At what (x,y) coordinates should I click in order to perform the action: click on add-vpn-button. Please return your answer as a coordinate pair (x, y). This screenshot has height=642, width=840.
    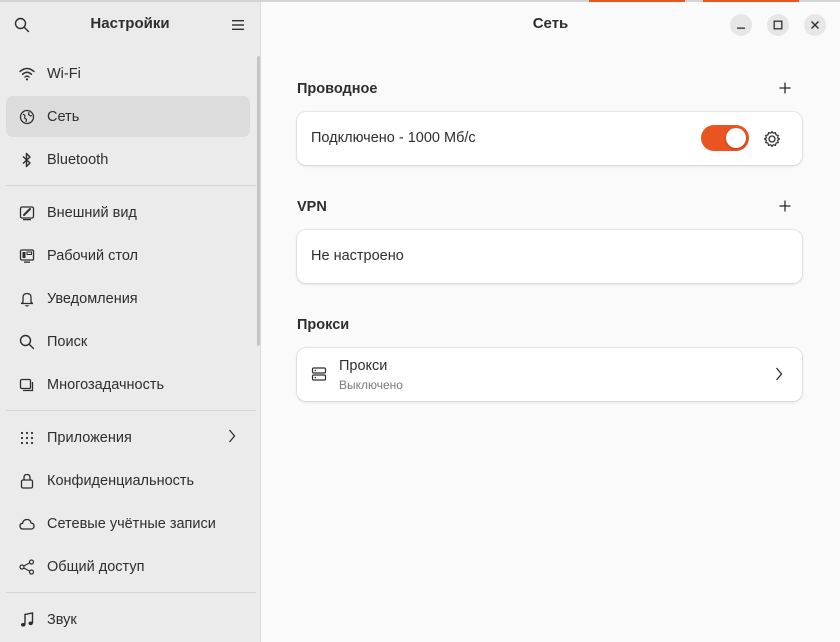
    Looking at the image, I should click on (785, 206).